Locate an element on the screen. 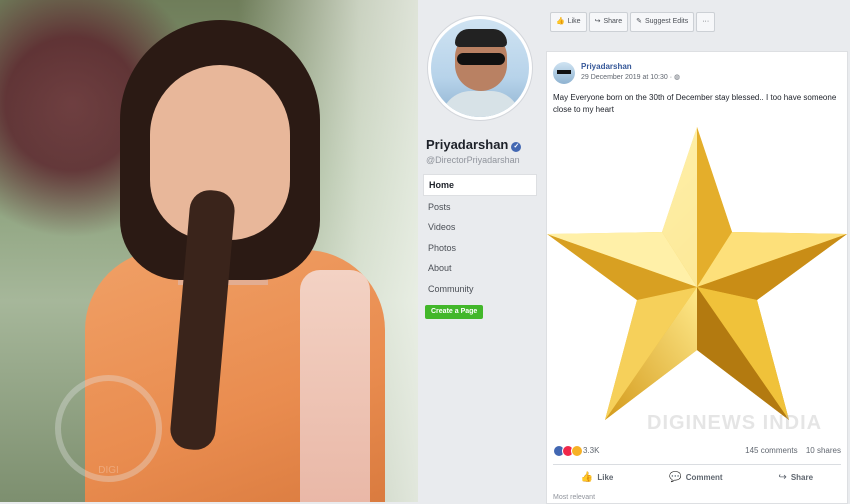 The width and height of the screenshot is (850, 504). post-timestamp: 29 December 2019 at 10:30 · ◍ is located at coordinates (630, 77).